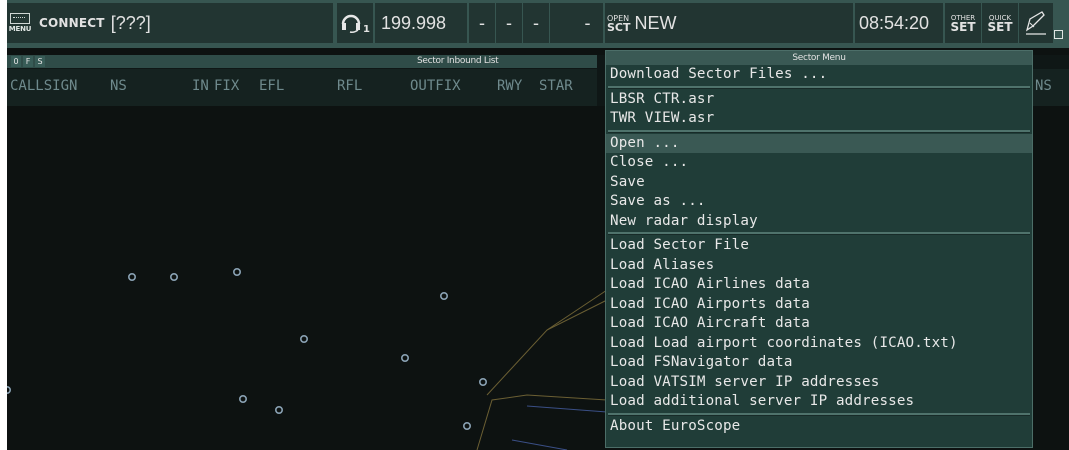 The image size is (1069, 450). What do you see at coordinates (509, 23) in the screenshot?
I see `atis-slot-2: -` at bounding box center [509, 23].